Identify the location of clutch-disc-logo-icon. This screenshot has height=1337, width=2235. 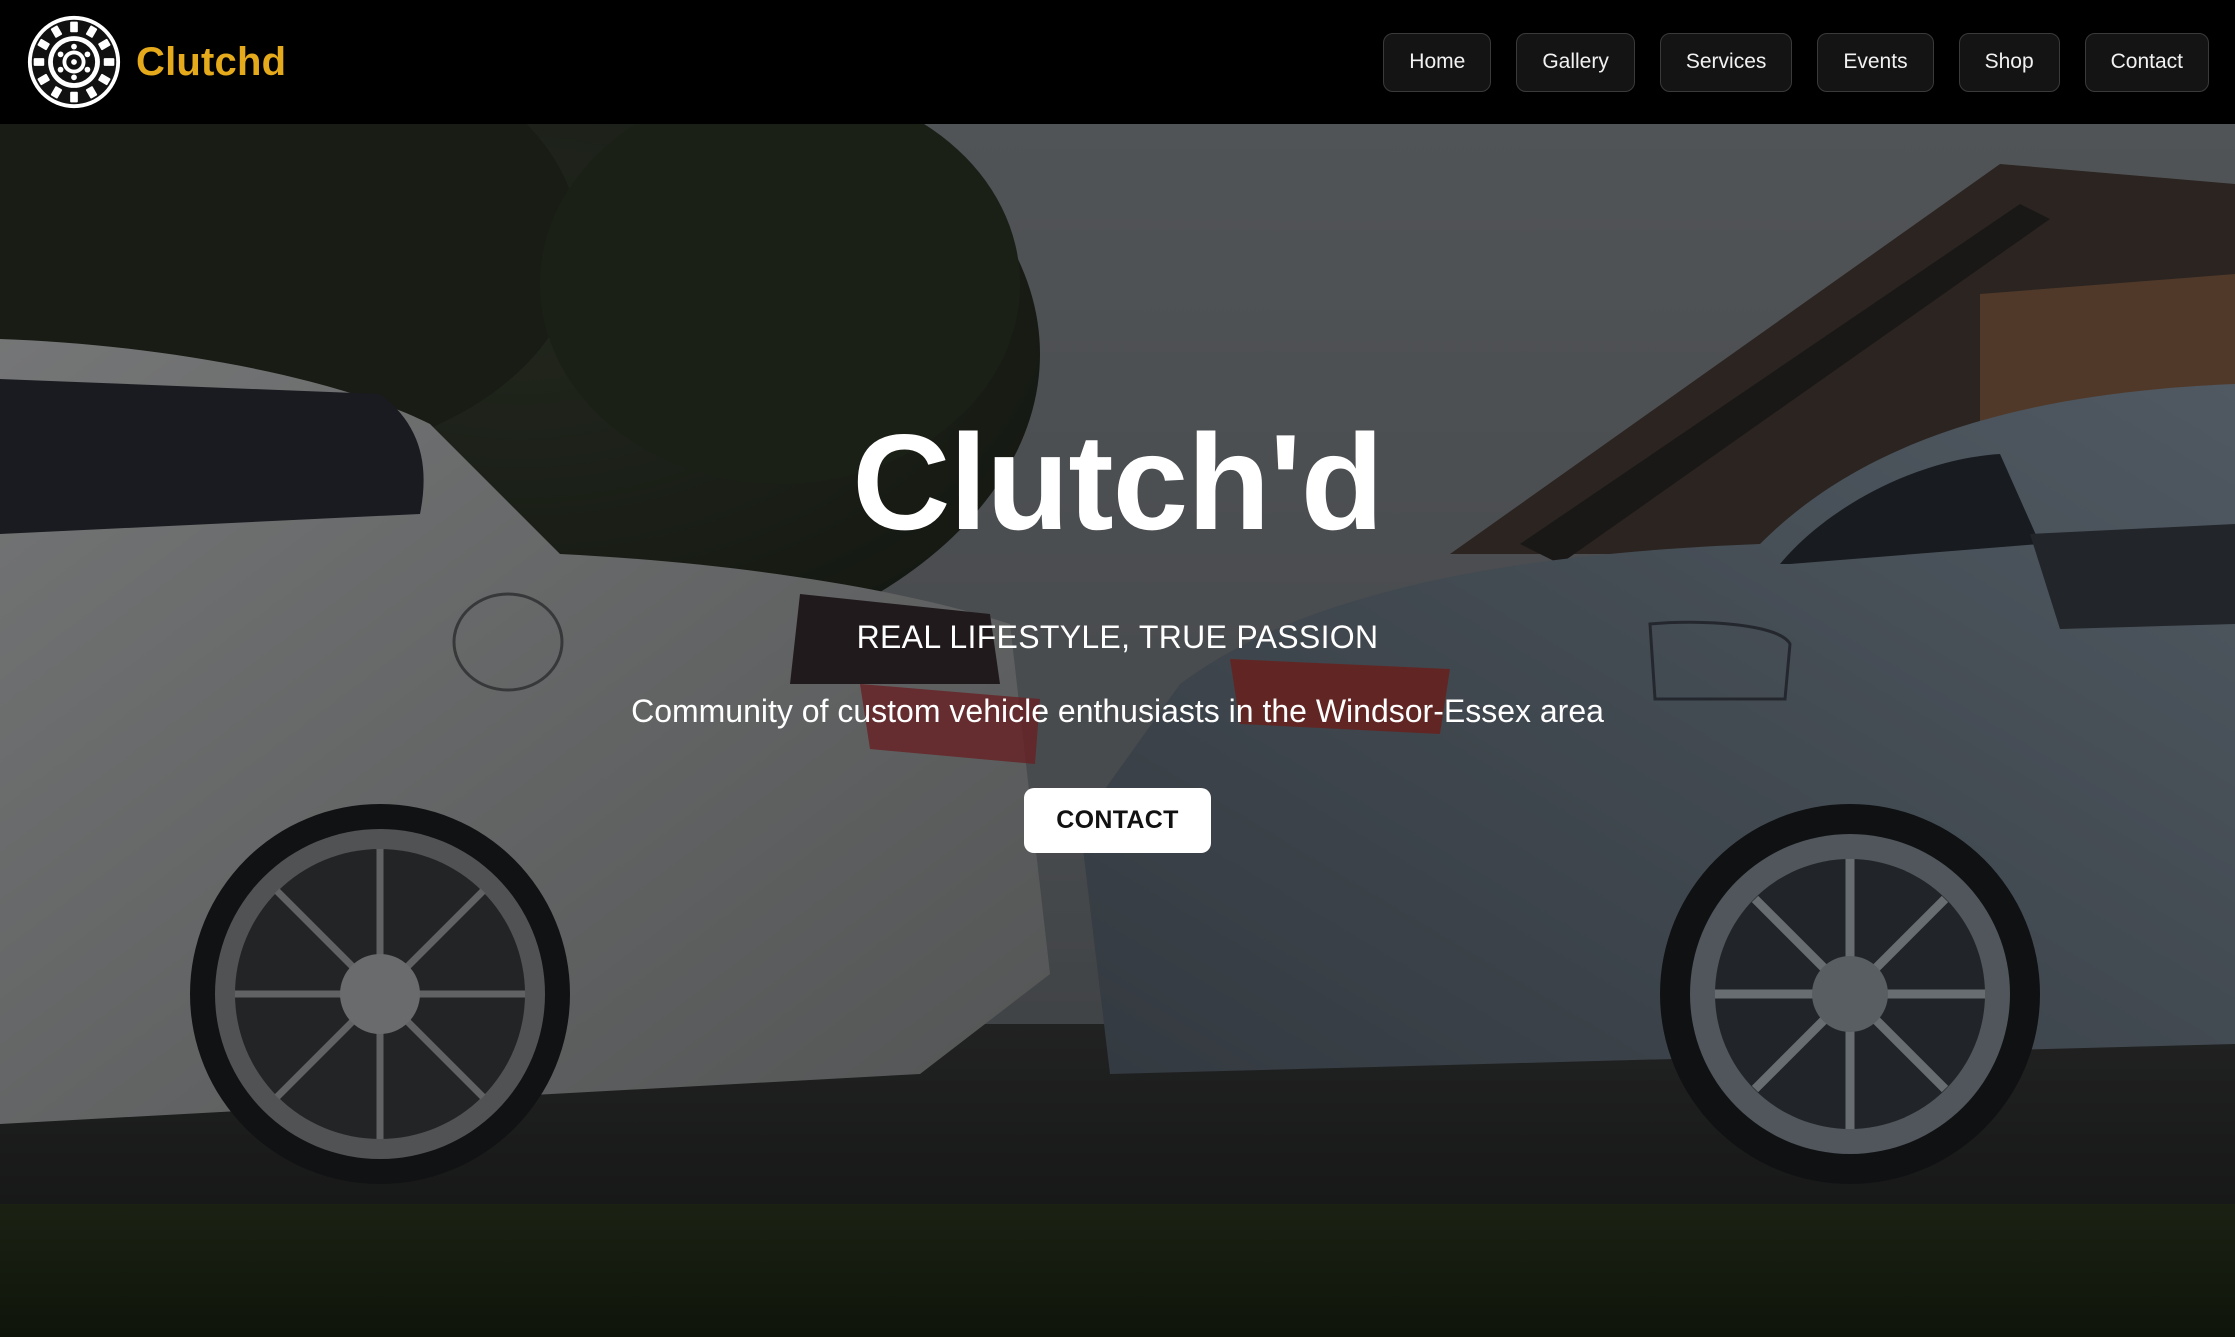
(74, 62).